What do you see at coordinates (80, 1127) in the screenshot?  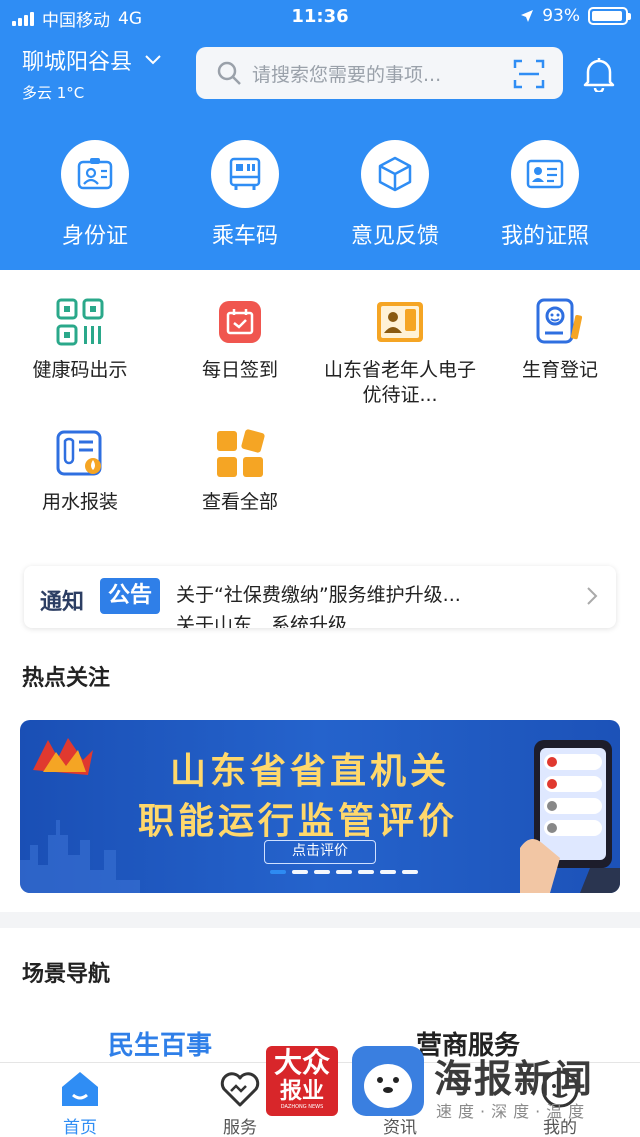 I see `nav-label: 首页` at bounding box center [80, 1127].